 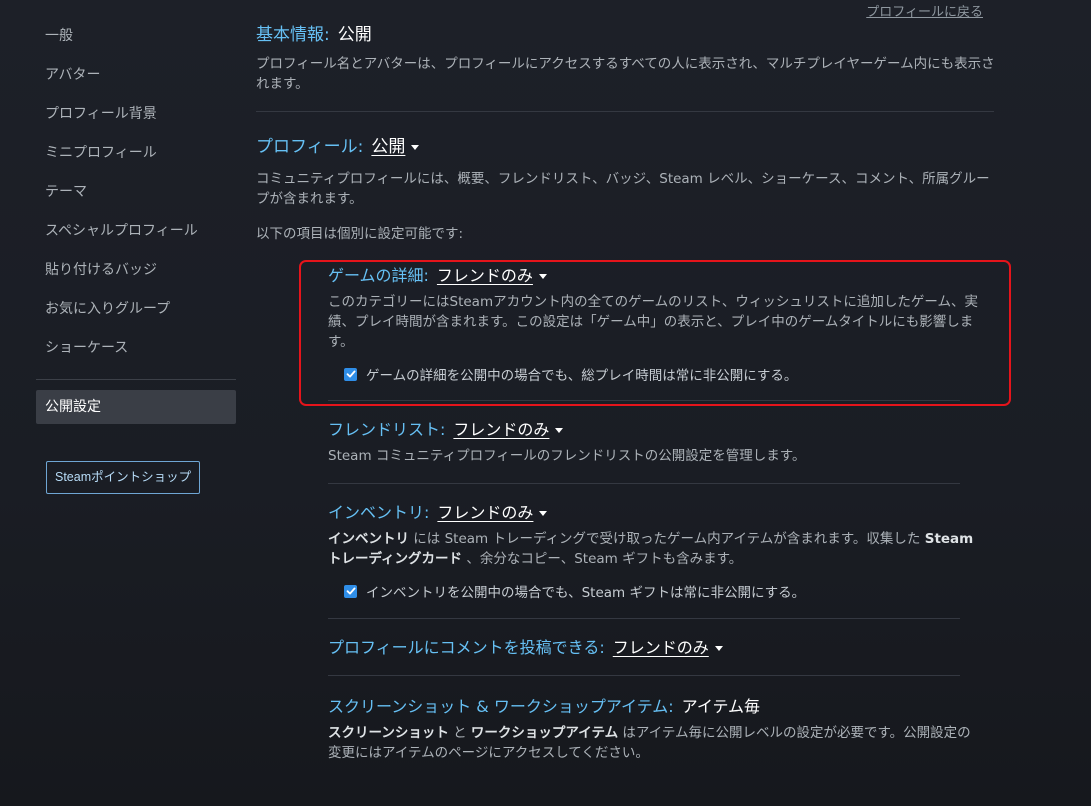 I want to click on hide-playtime-label: ゲームの詳細を公開中の場合でも、総プレイ時間は常に非公開にする。, so click(x=582, y=376).